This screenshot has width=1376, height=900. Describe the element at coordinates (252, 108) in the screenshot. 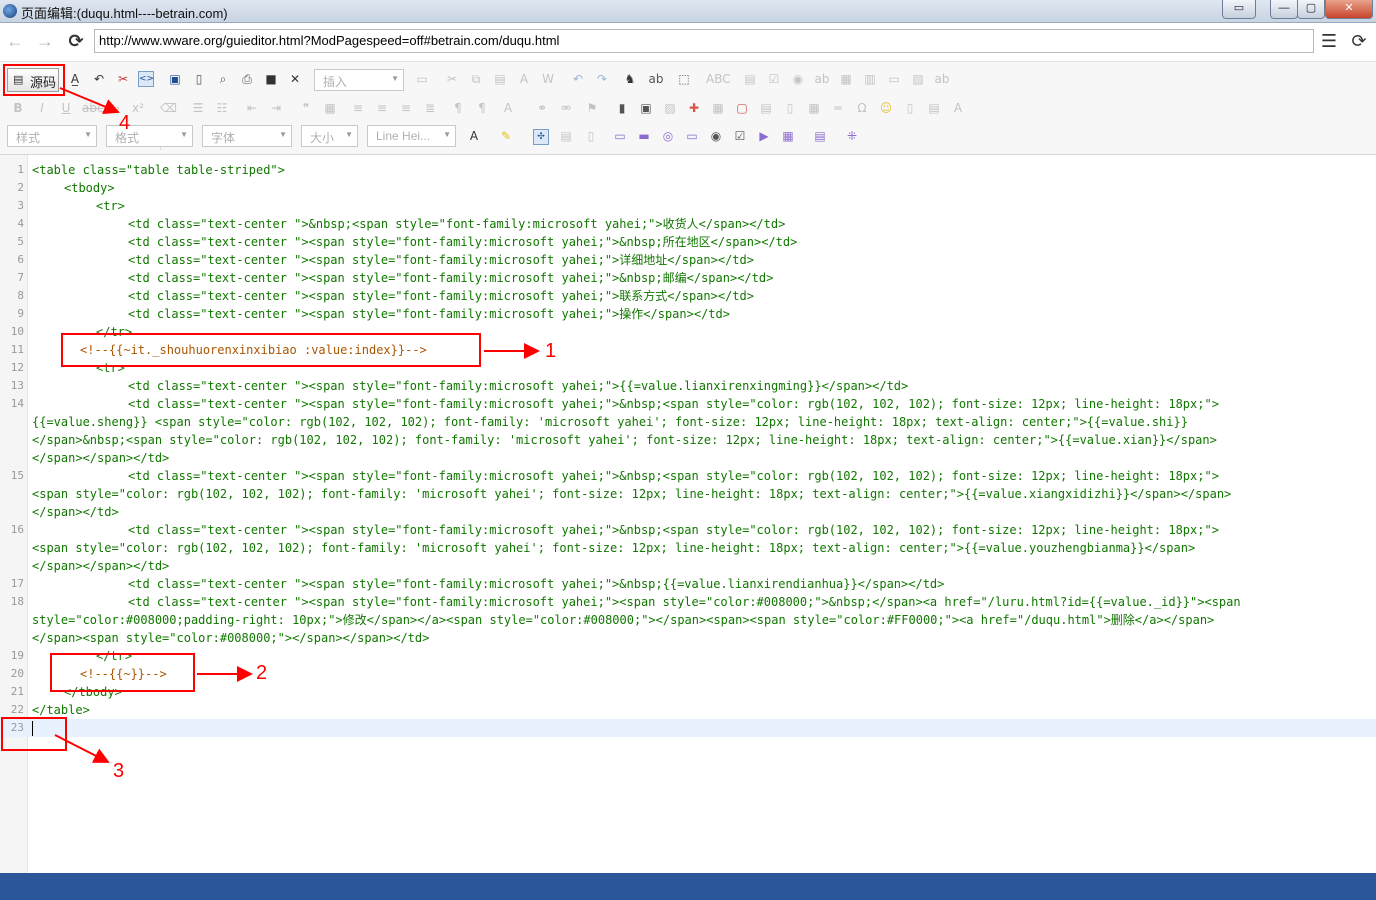

I see `outdent-icon: ⇤` at that location.